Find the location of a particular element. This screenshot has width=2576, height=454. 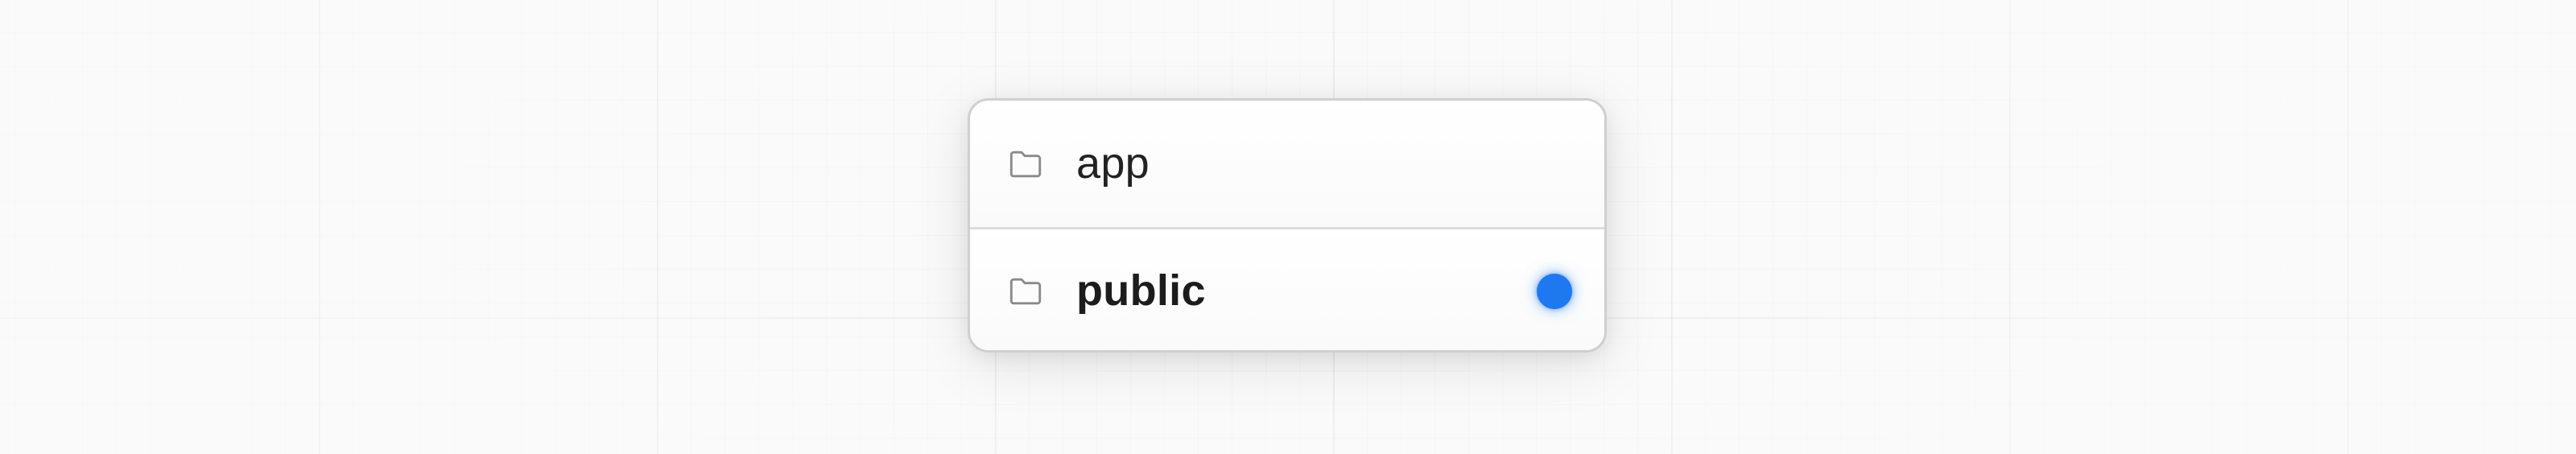

folder-list-card: app public is located at coordinates (1287, 226).